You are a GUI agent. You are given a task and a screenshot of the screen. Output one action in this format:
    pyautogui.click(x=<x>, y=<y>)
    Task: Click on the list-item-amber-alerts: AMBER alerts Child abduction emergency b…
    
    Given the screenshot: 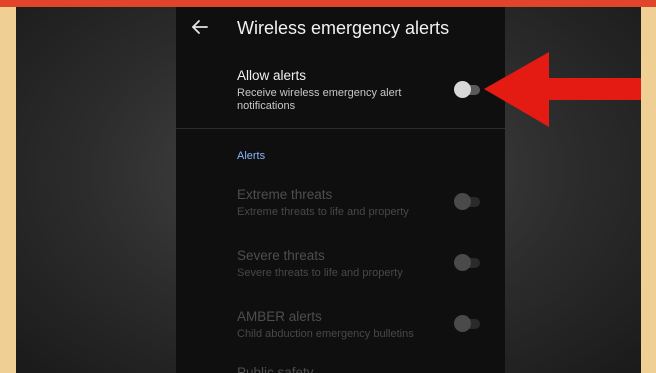 What is the action you would take?
    pyautogui.click(x=340, y=329)
    